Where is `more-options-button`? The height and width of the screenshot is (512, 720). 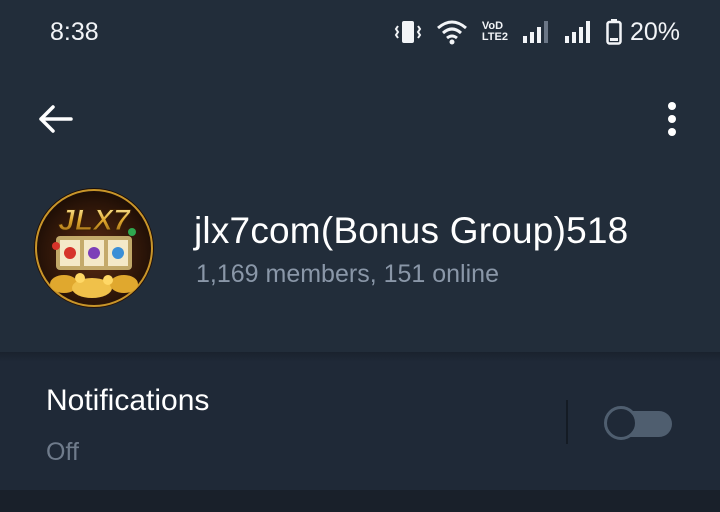 more-options-button is located at coordinates (672, 121).